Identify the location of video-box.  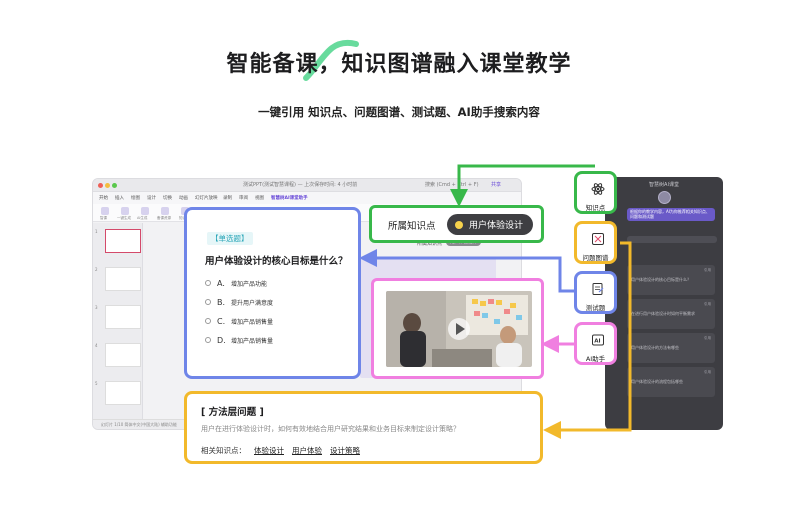
(457, 328).